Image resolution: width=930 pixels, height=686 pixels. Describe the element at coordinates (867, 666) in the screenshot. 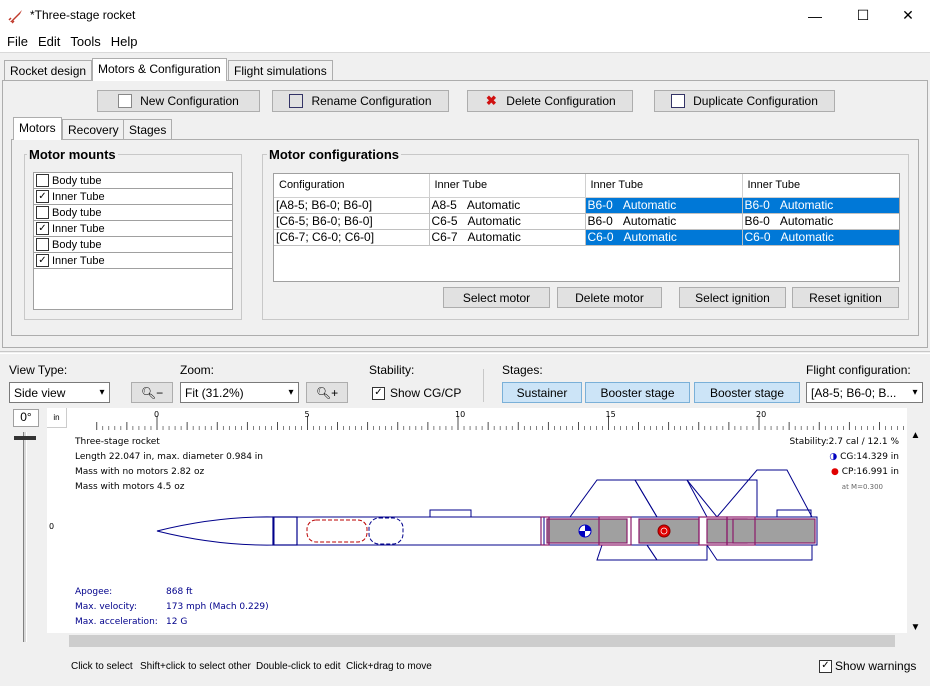

I see `show-warnings-checkbox: ✓ Show warnings` at that location.